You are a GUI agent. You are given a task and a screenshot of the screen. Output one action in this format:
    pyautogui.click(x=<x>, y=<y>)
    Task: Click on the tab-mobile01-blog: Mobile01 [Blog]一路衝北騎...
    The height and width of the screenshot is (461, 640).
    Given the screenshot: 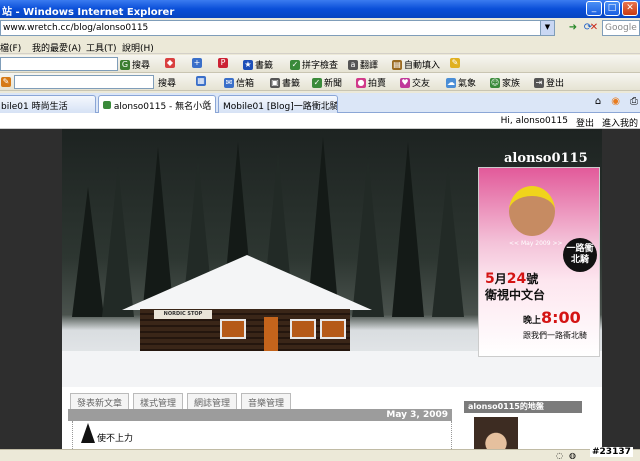 What is the action you would take?
    pyautogui.click(x=278, y=104)
    